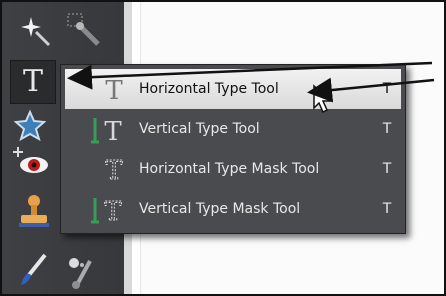  I want to click on callout-arrow-to-type-tool, so click(250, 75).